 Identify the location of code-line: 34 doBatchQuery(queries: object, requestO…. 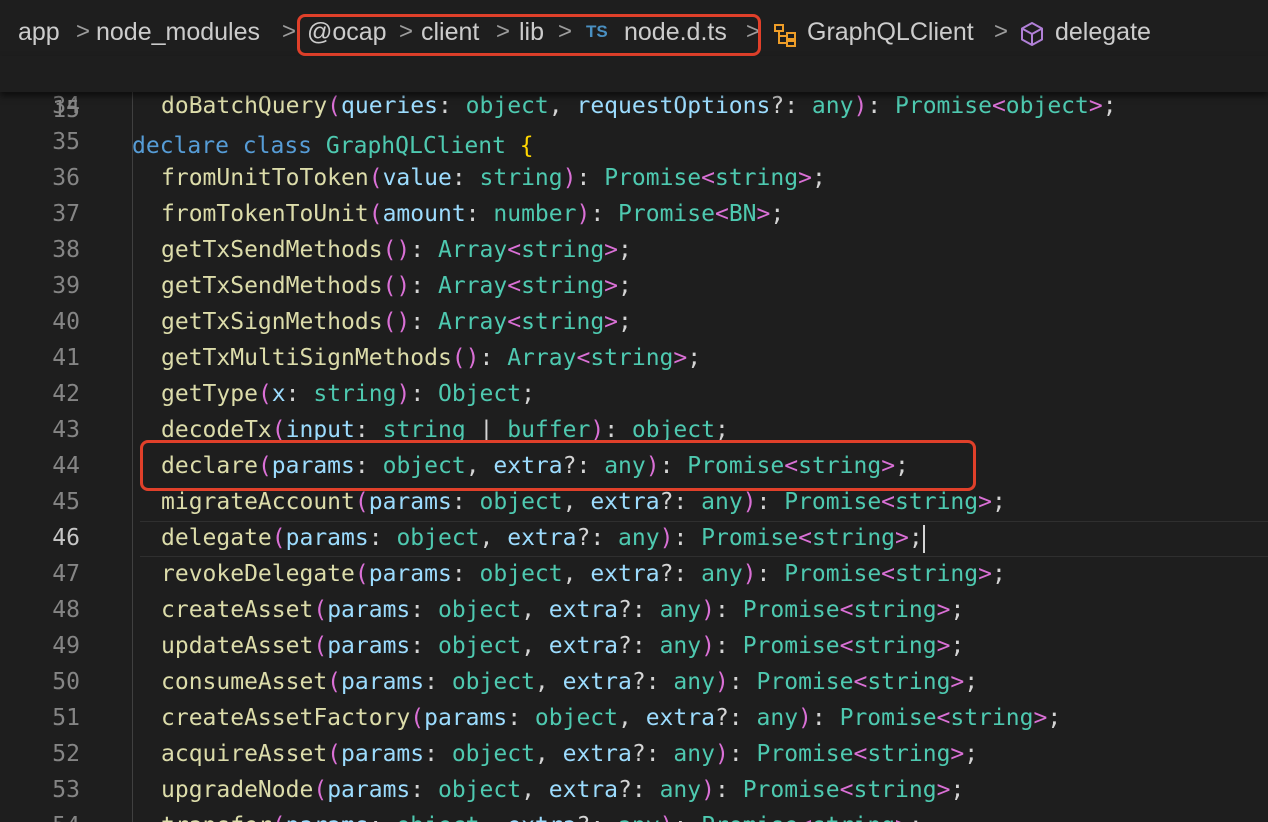
(634, 106).